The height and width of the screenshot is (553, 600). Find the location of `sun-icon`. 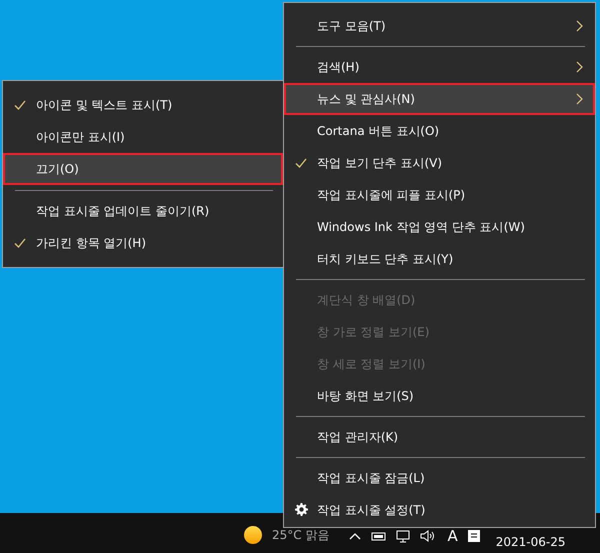

sun-icon is located at coordinates (253, 535).